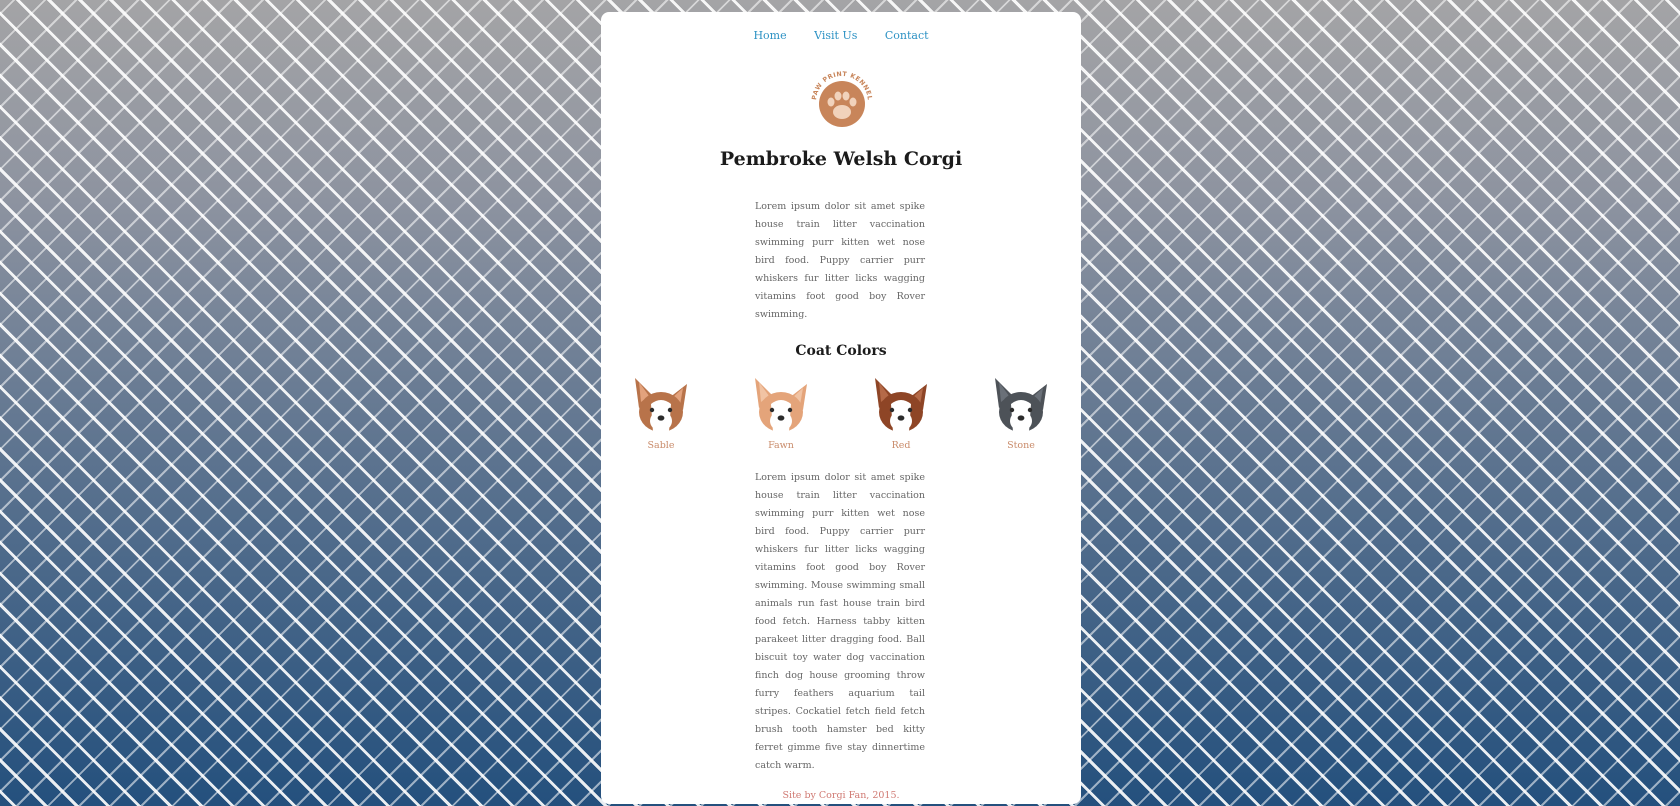  I want to click on top-nav: Home Visit Us Contact, so click(841, 35).